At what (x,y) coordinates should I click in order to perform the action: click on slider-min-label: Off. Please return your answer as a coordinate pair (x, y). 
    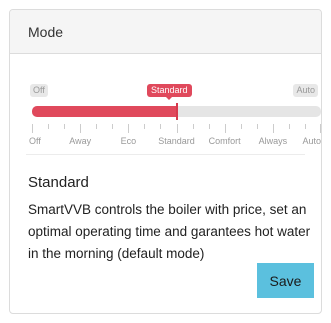
    Looking at the image, I should click on (39, 90).